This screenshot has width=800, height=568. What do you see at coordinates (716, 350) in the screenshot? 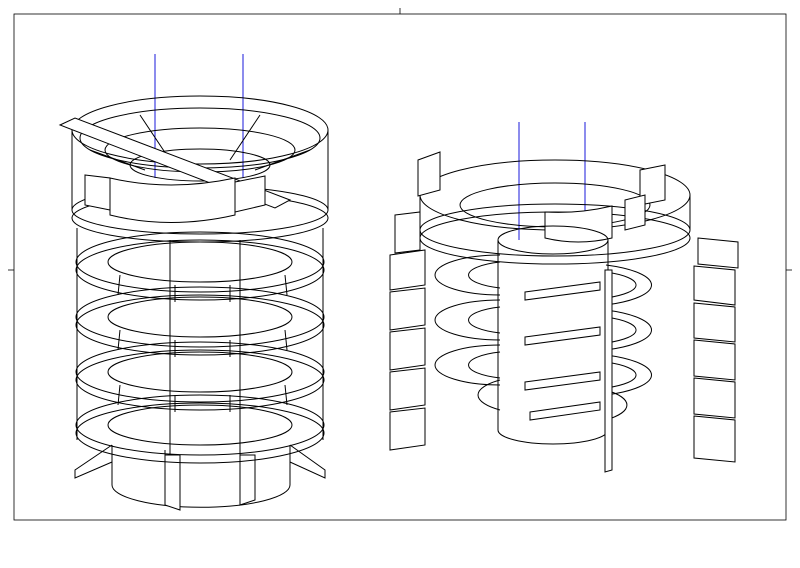
I see `side-panel-right` at bounding box center [716, 350].